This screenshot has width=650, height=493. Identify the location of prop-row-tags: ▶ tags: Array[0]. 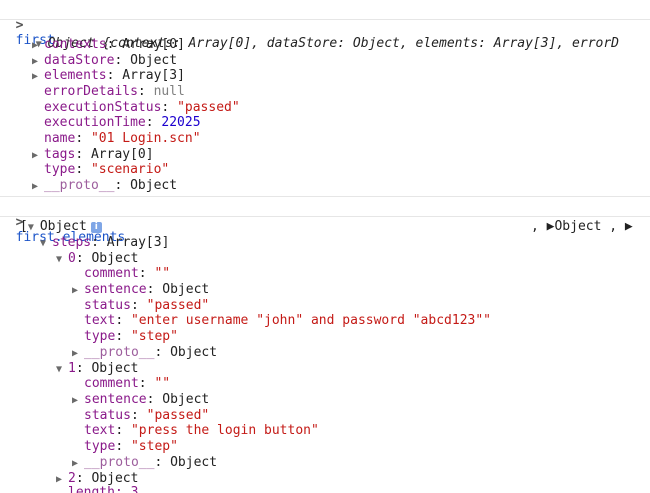
(93, 155).